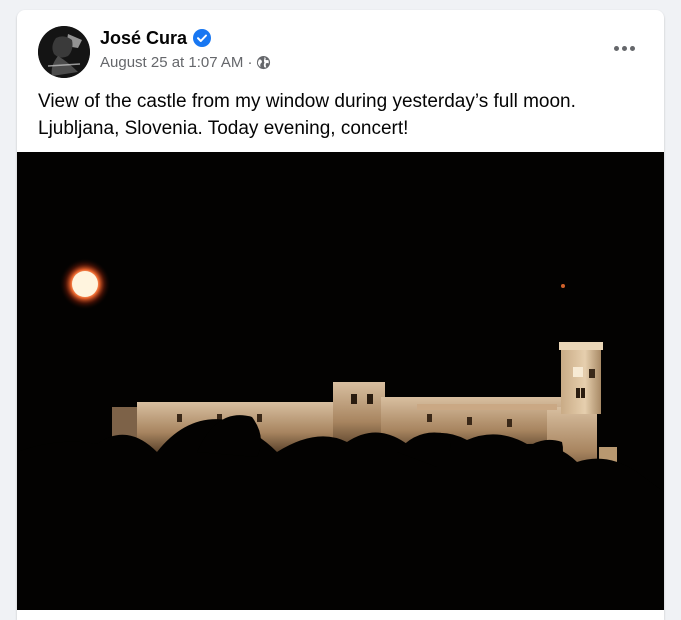  I want to click on author-name: José Cura, so click(143, 38).